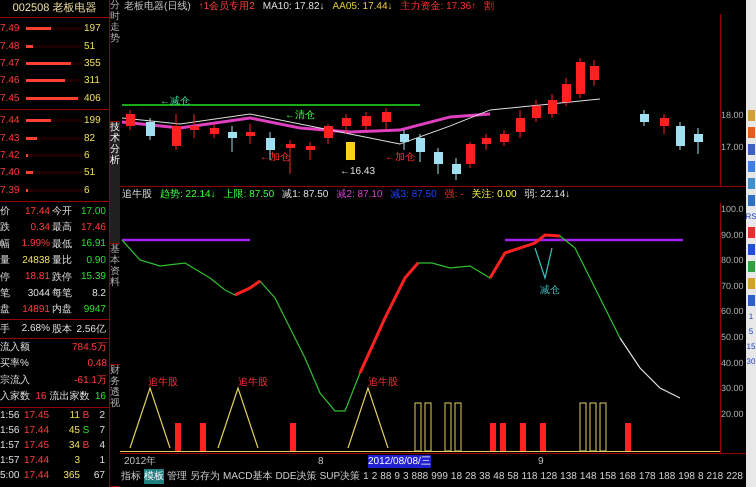 The width and height of the screenshot is (756, 487). Describe the element at coordinates (275, 157) in the screenshot. I see `chart-annotation: ←加仓` at that location.